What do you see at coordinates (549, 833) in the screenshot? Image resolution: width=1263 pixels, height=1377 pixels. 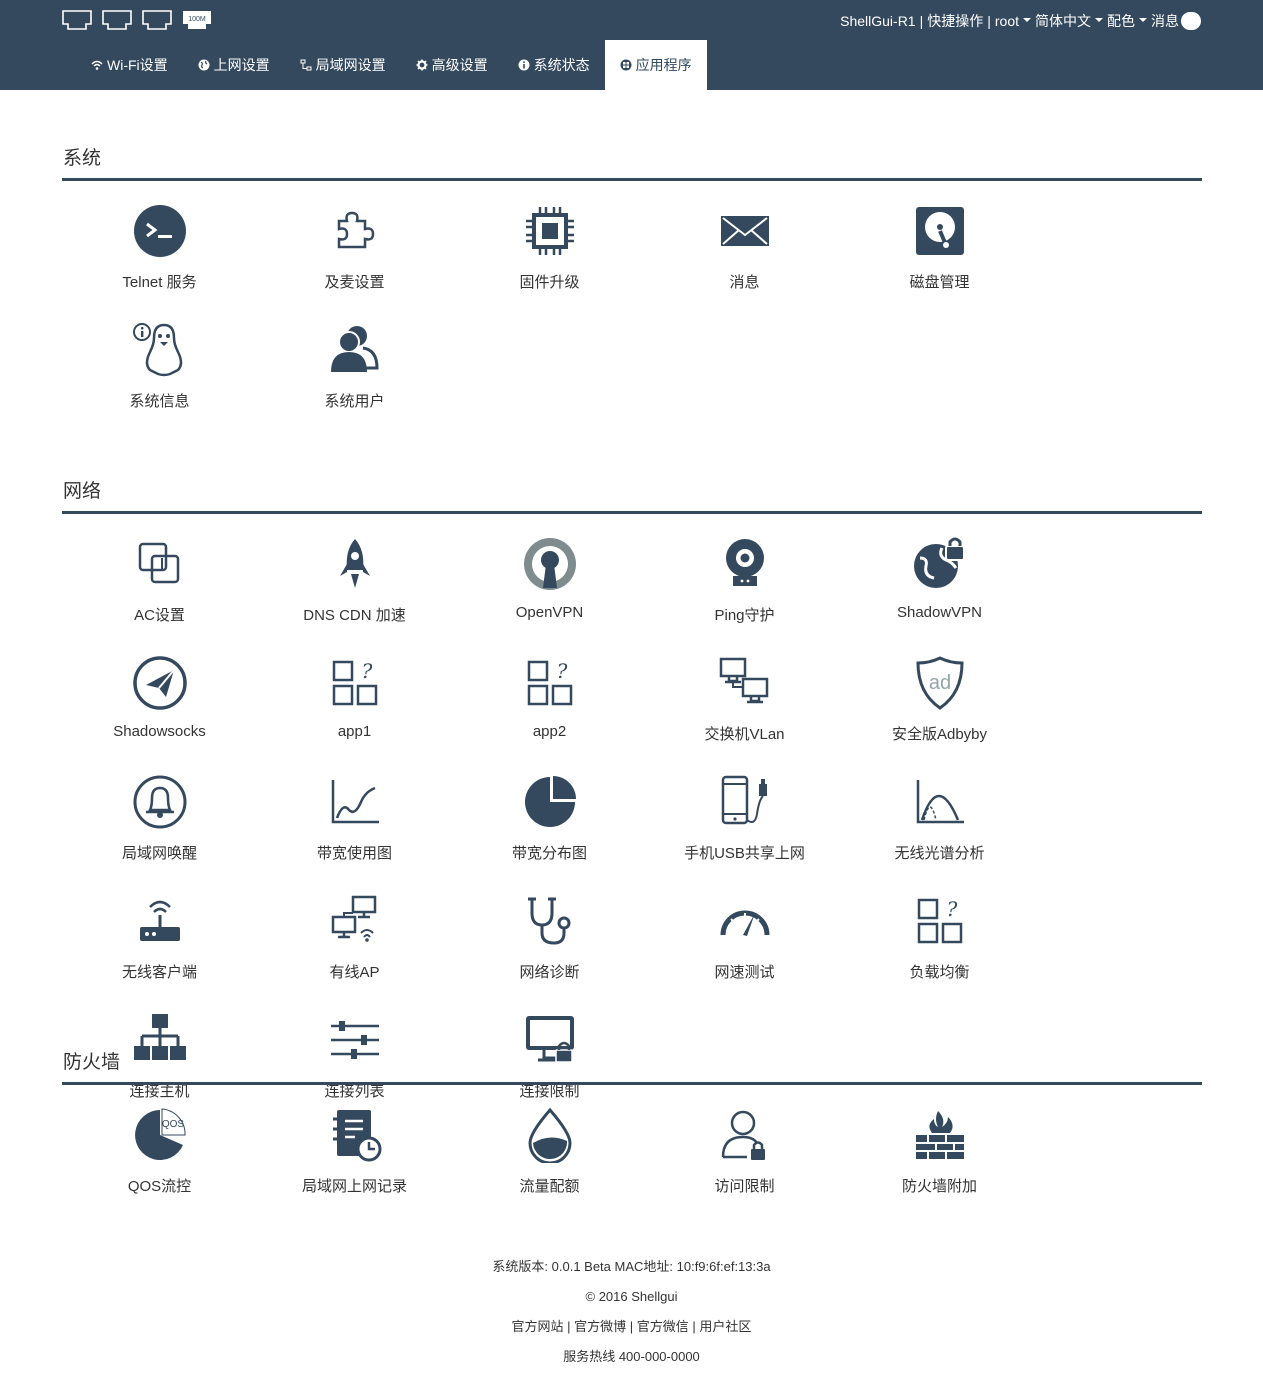 I see `app-bandwidth-distribution: 带宽分布图` at bounding box center [549, 833].